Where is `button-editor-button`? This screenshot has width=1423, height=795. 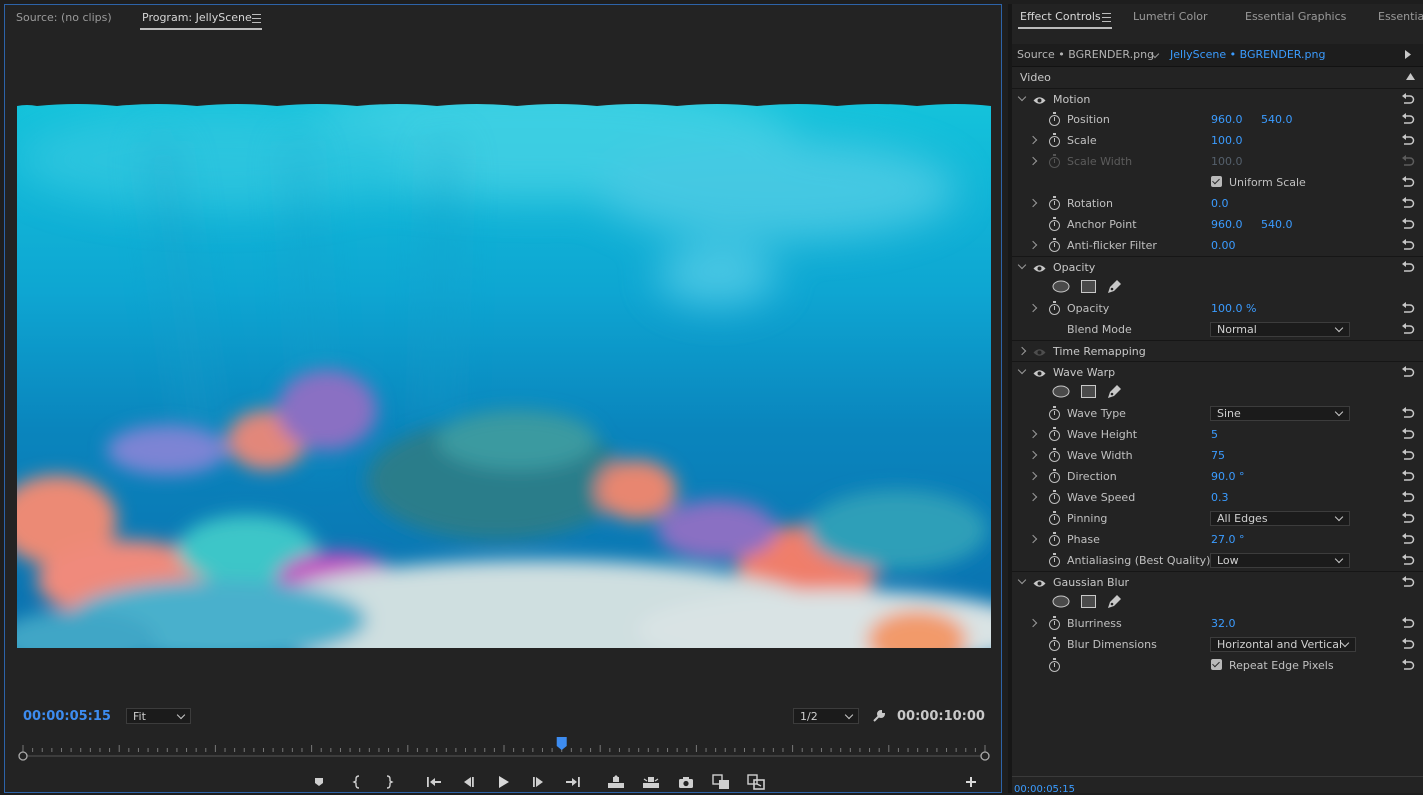 button-editor-button is located at coordinates (971, 782).